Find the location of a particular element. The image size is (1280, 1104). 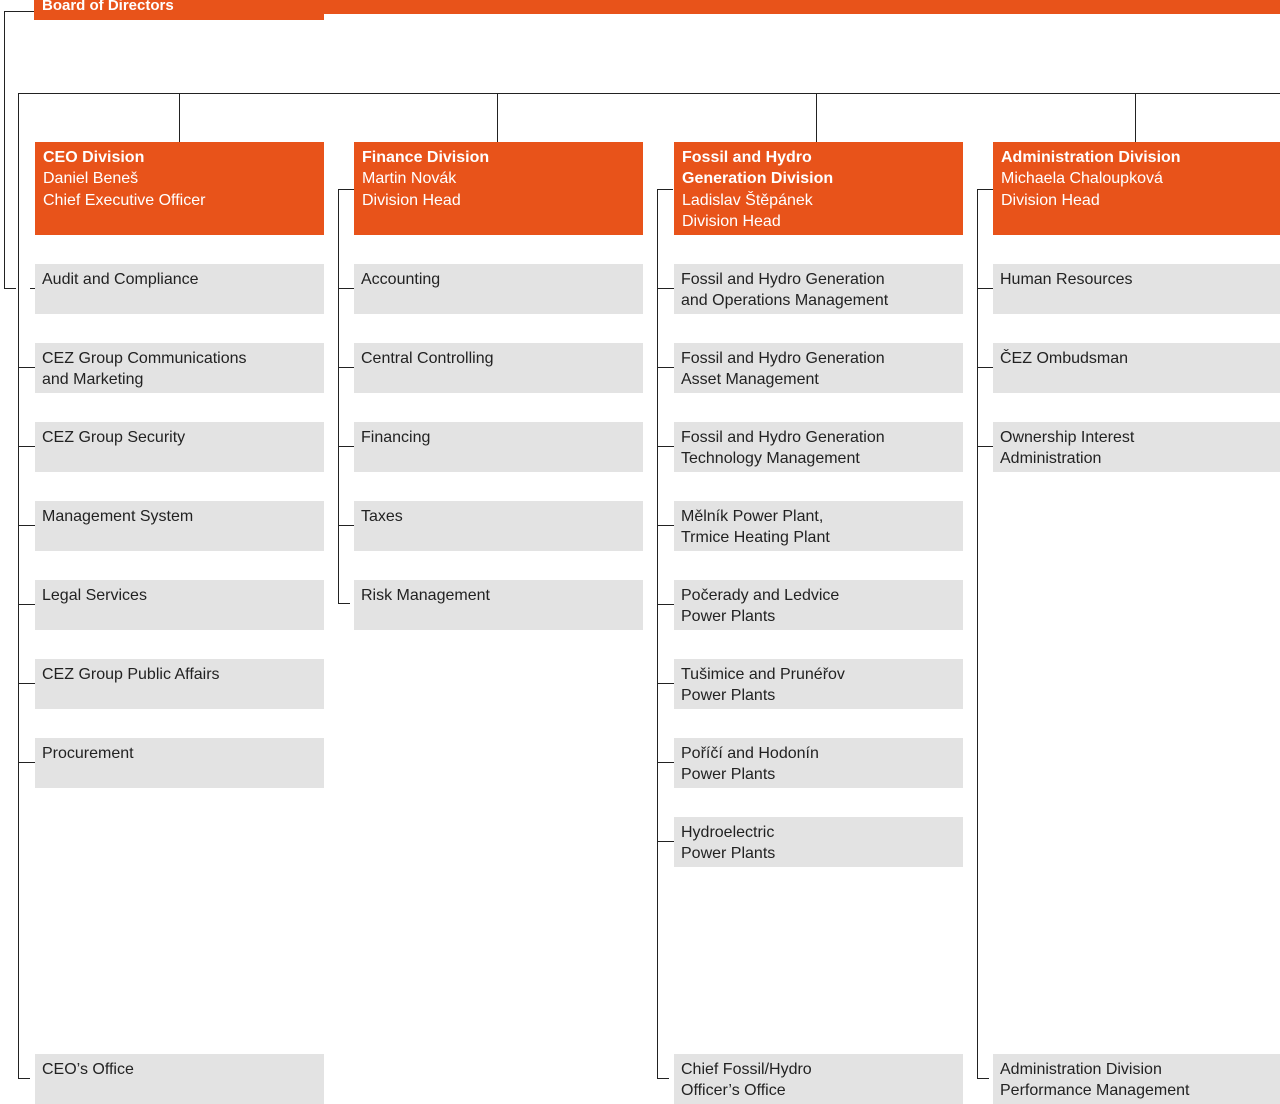

division-person: Michaela Chaloupková is located at coordinates (1082, 179).